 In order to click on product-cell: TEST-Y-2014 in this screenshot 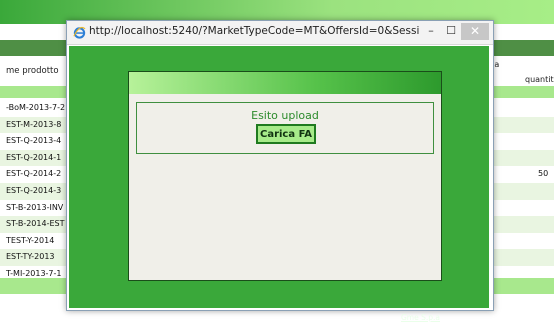, I will do `click(30, 240)`.